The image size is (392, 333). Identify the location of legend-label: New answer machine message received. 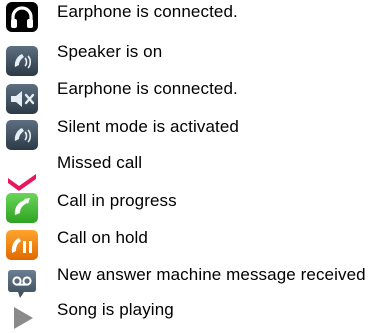
(211, 274).